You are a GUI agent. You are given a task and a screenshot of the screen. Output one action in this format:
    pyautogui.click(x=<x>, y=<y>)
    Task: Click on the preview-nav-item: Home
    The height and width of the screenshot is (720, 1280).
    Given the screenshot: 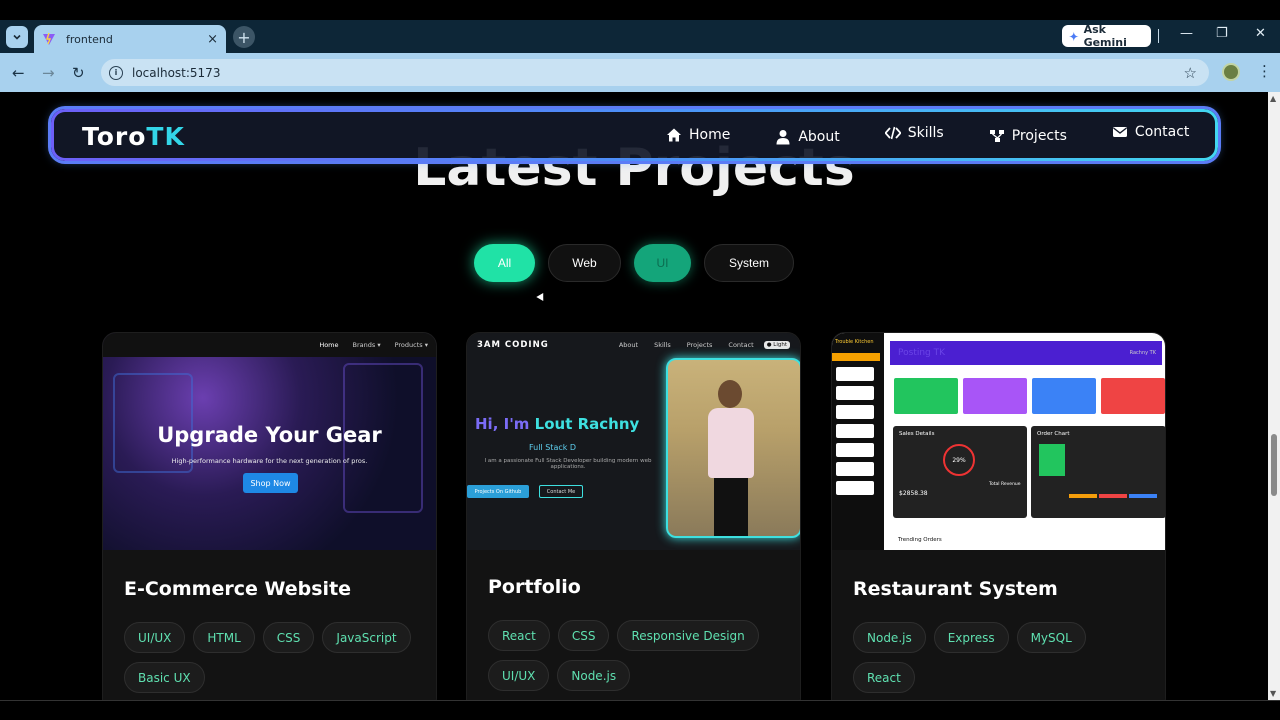 What is the action you would take?
    pyautogui.click(x=329, y=345)
    